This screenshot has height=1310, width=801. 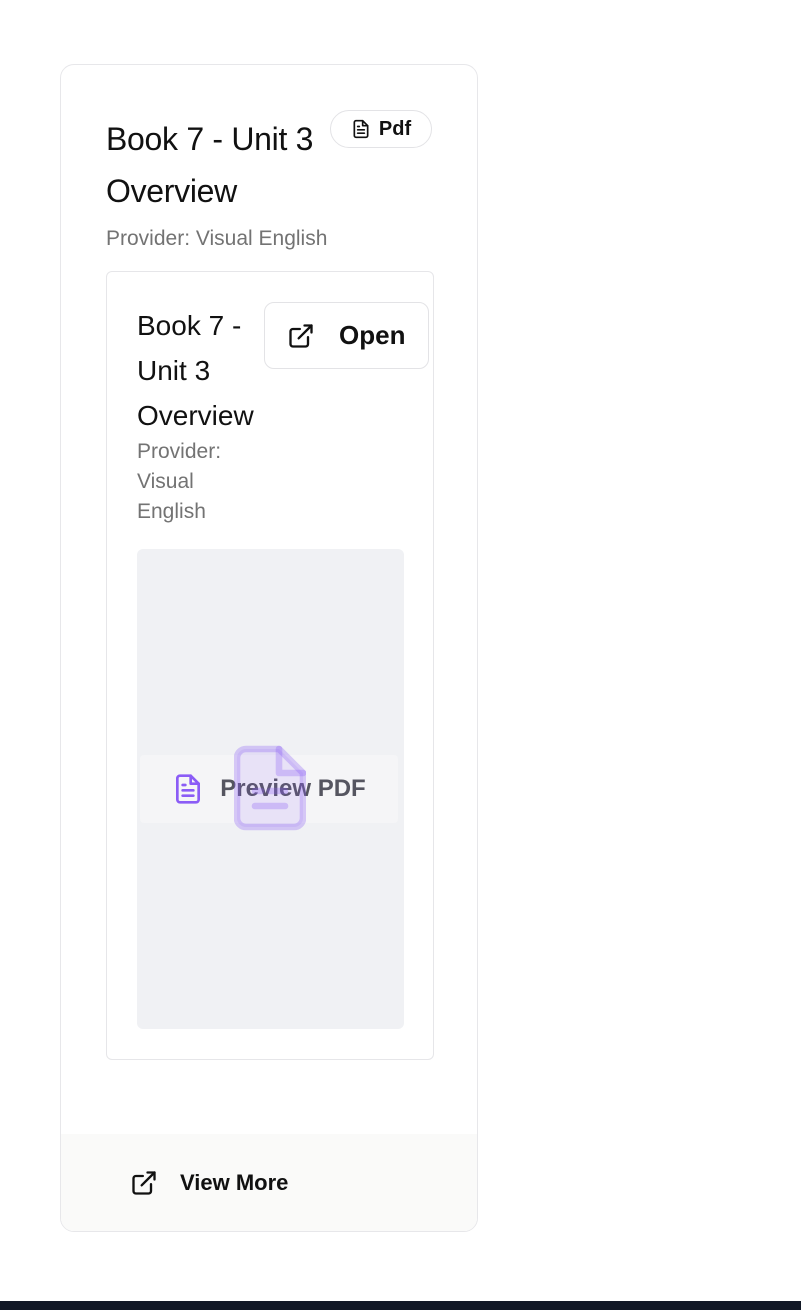 I want to click on card-provider: Provider: Visual English, so click(x=217, y=238).